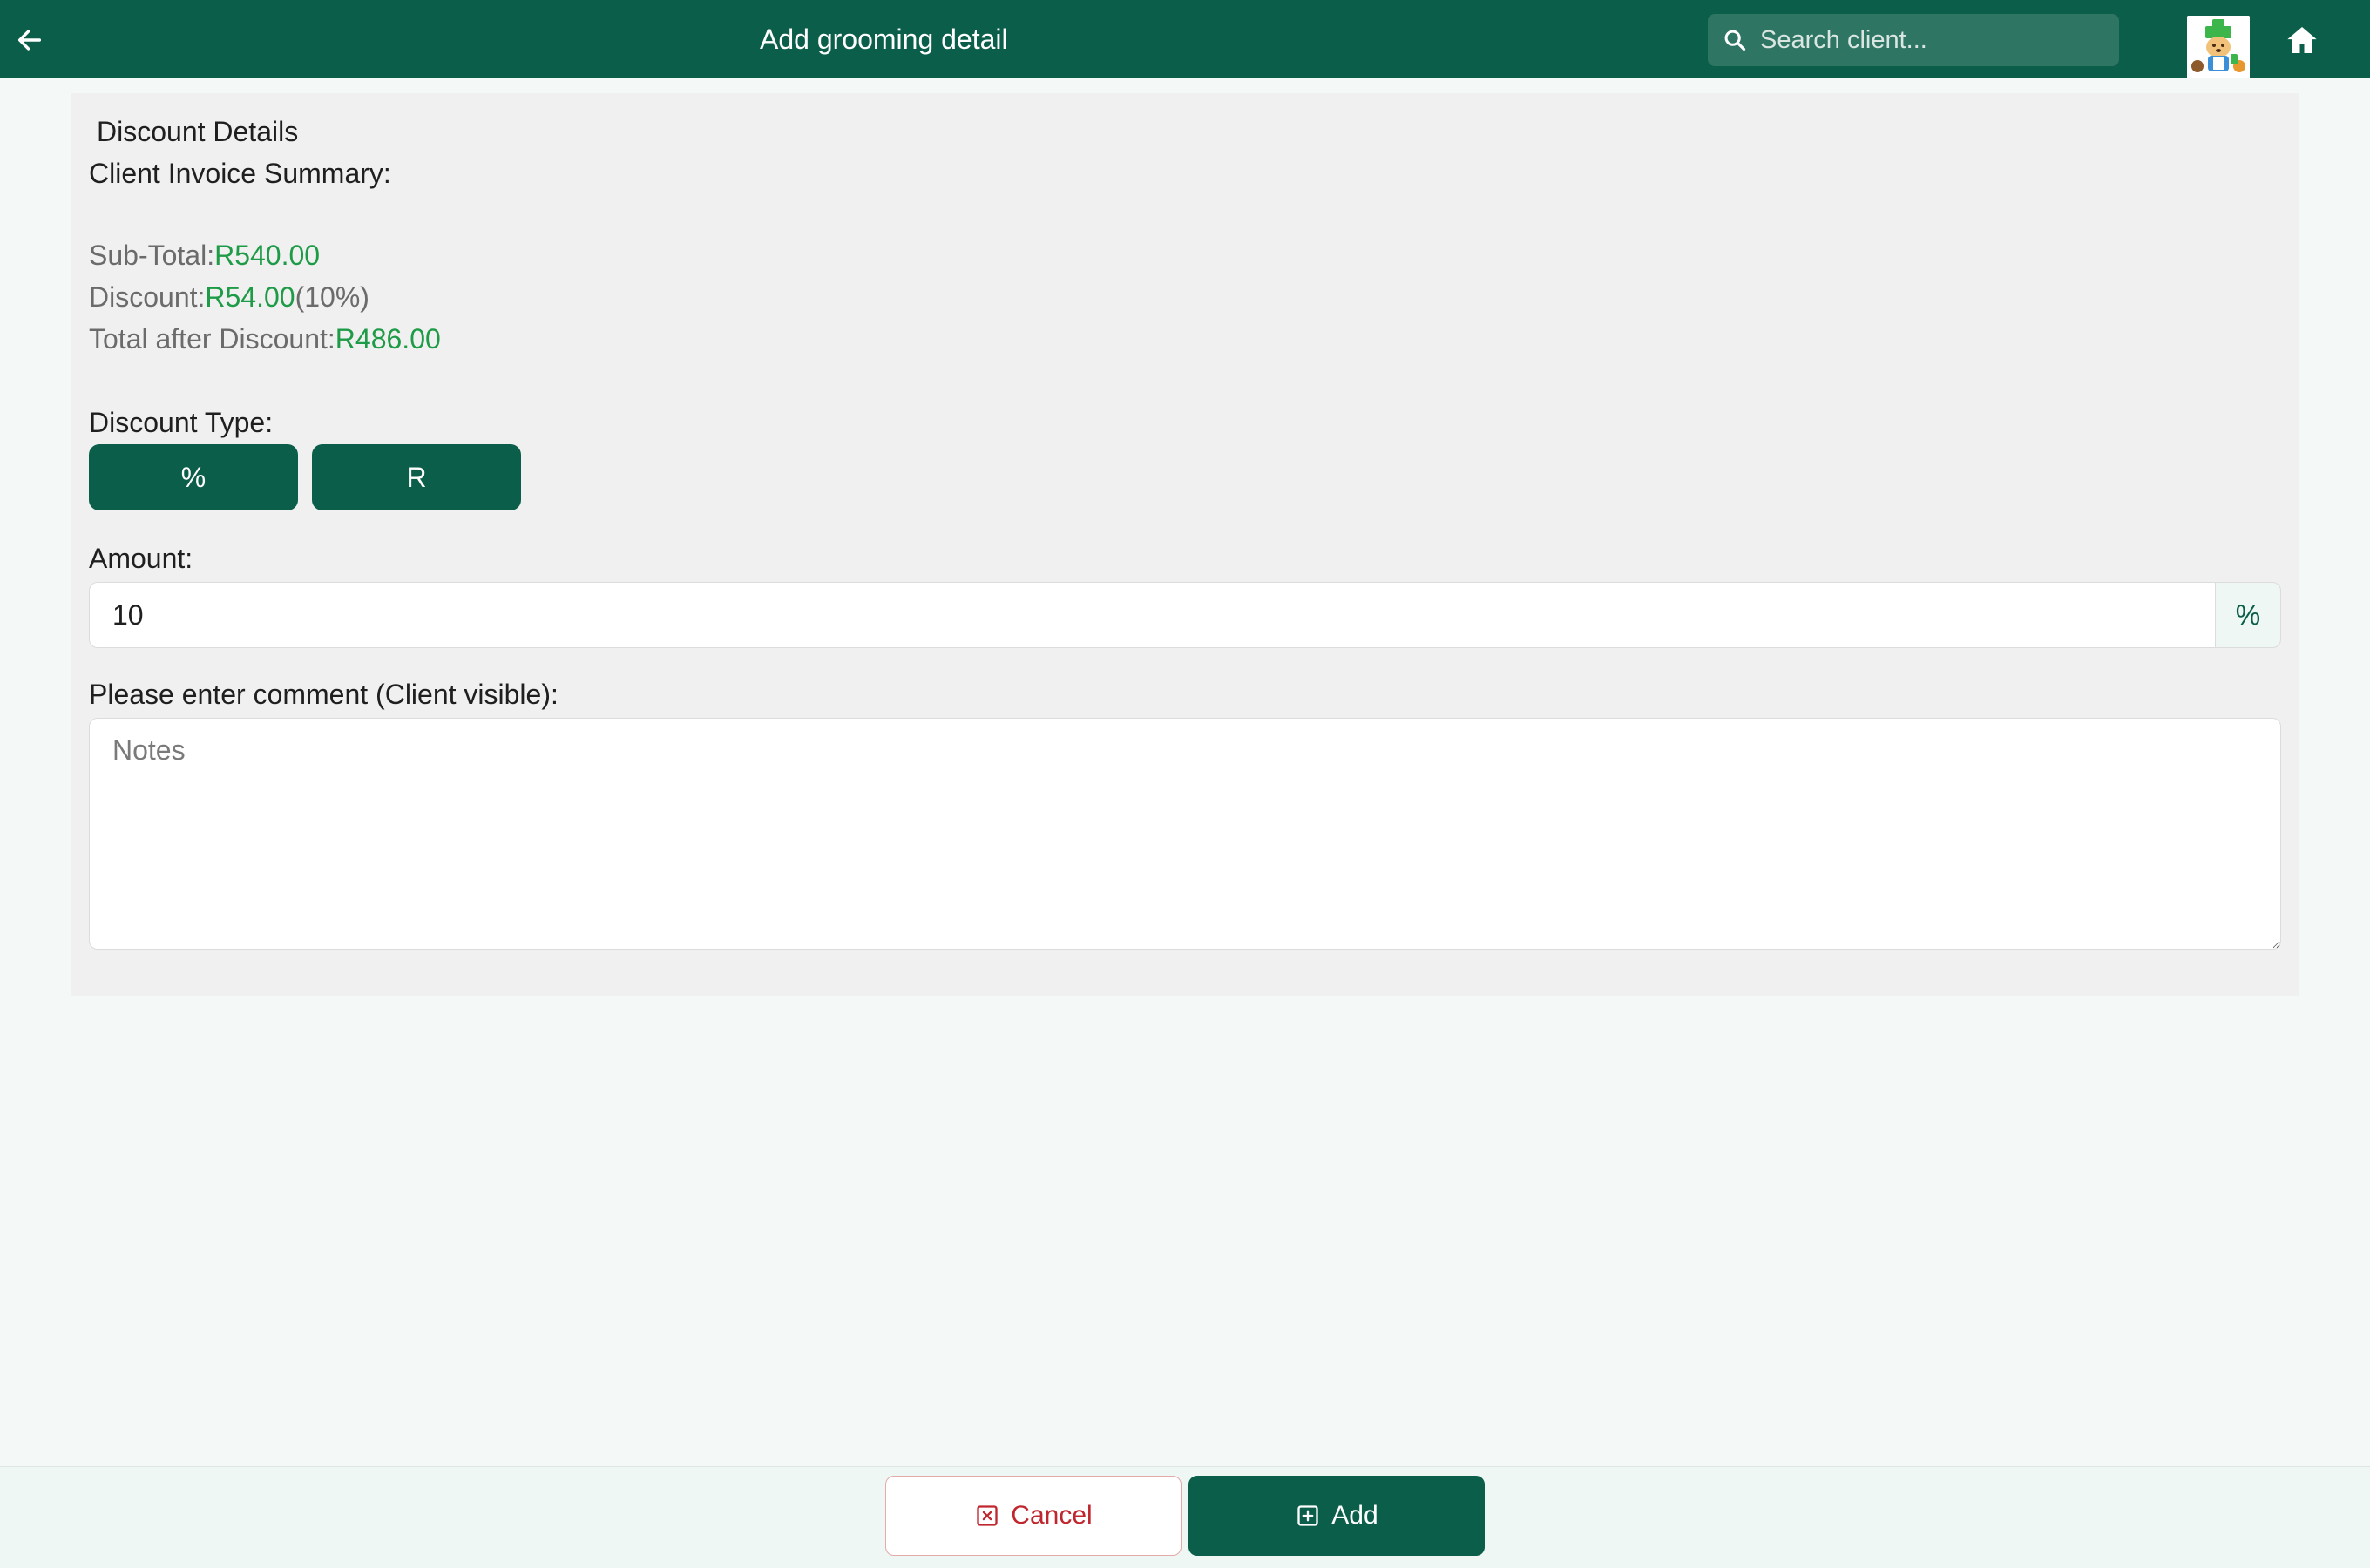 Image resolution: width=2370 pixels, height=1568 pixels. I want to click on amount-input-group: %, so click(1185, 615).